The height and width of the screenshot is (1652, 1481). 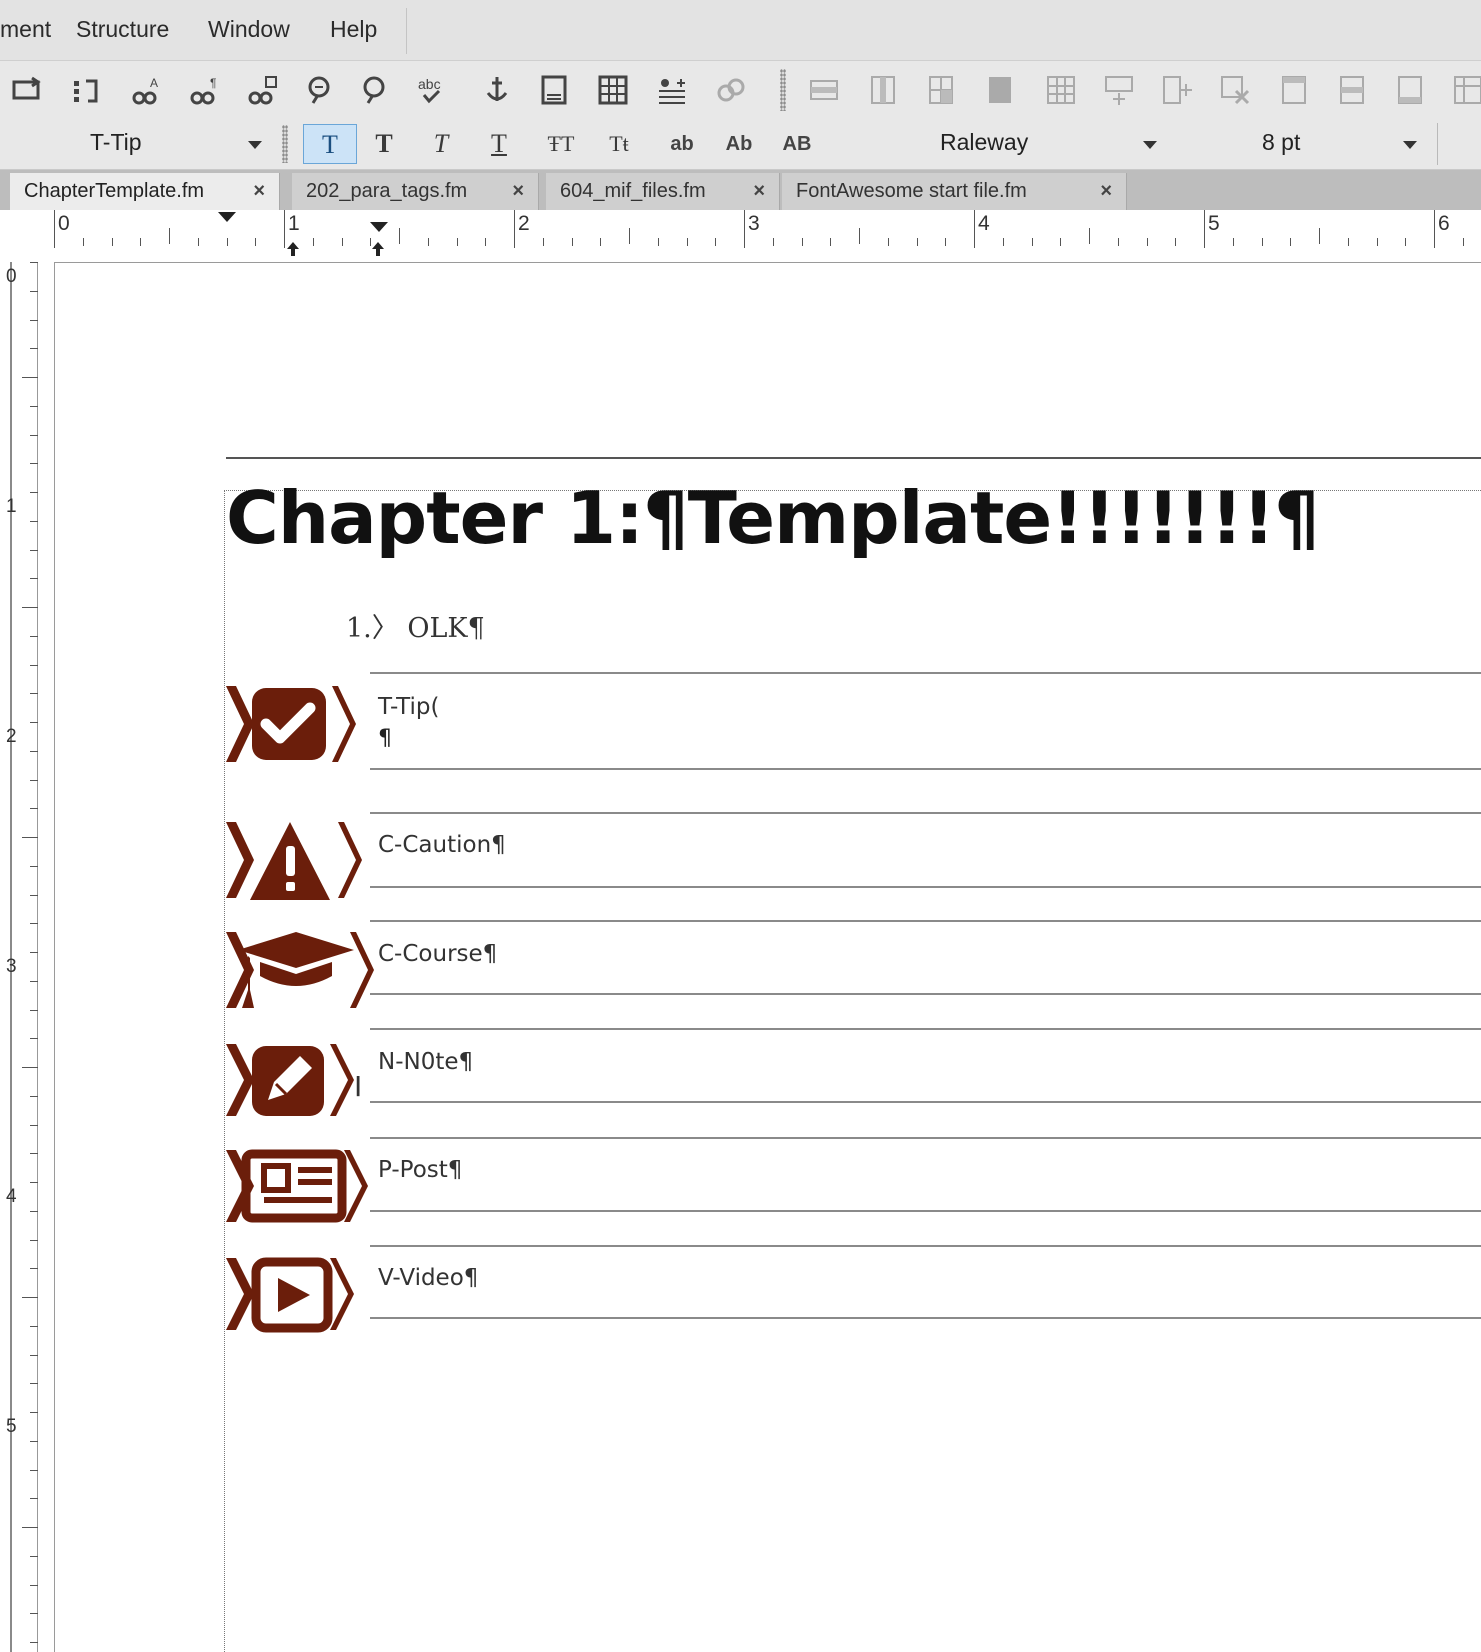 I want to click on tab-chaptertemplate: ChapterTemplate.fm ×, so click(x=145, y=191).